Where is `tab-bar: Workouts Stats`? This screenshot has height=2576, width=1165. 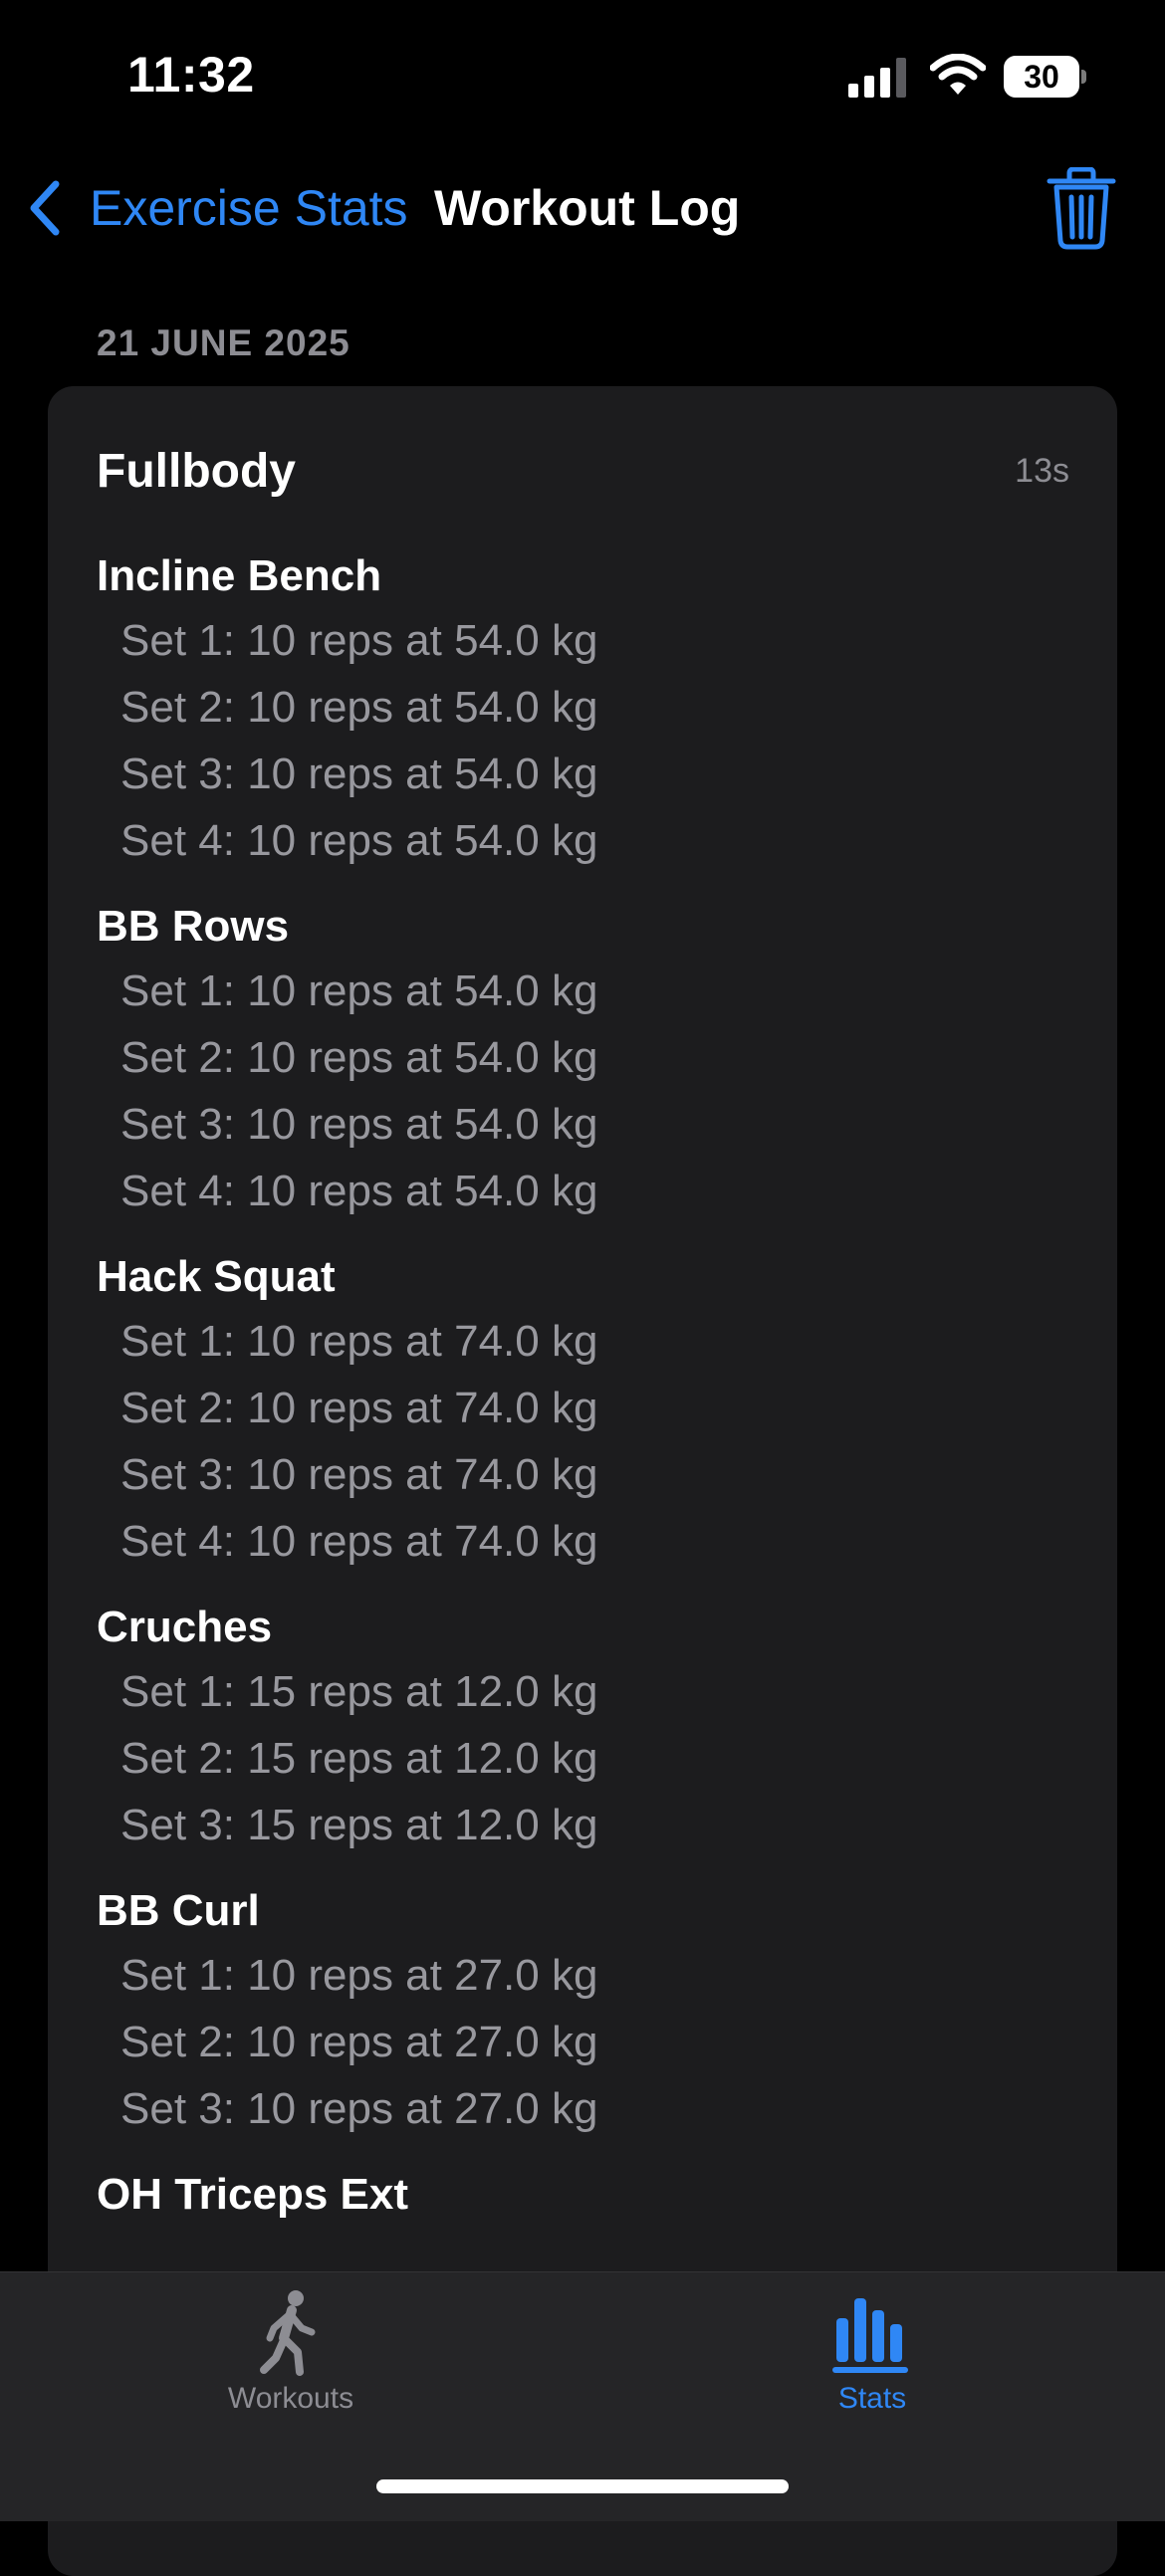
tab-bar: Workouts Stats is located at coordinates (582, 2396).